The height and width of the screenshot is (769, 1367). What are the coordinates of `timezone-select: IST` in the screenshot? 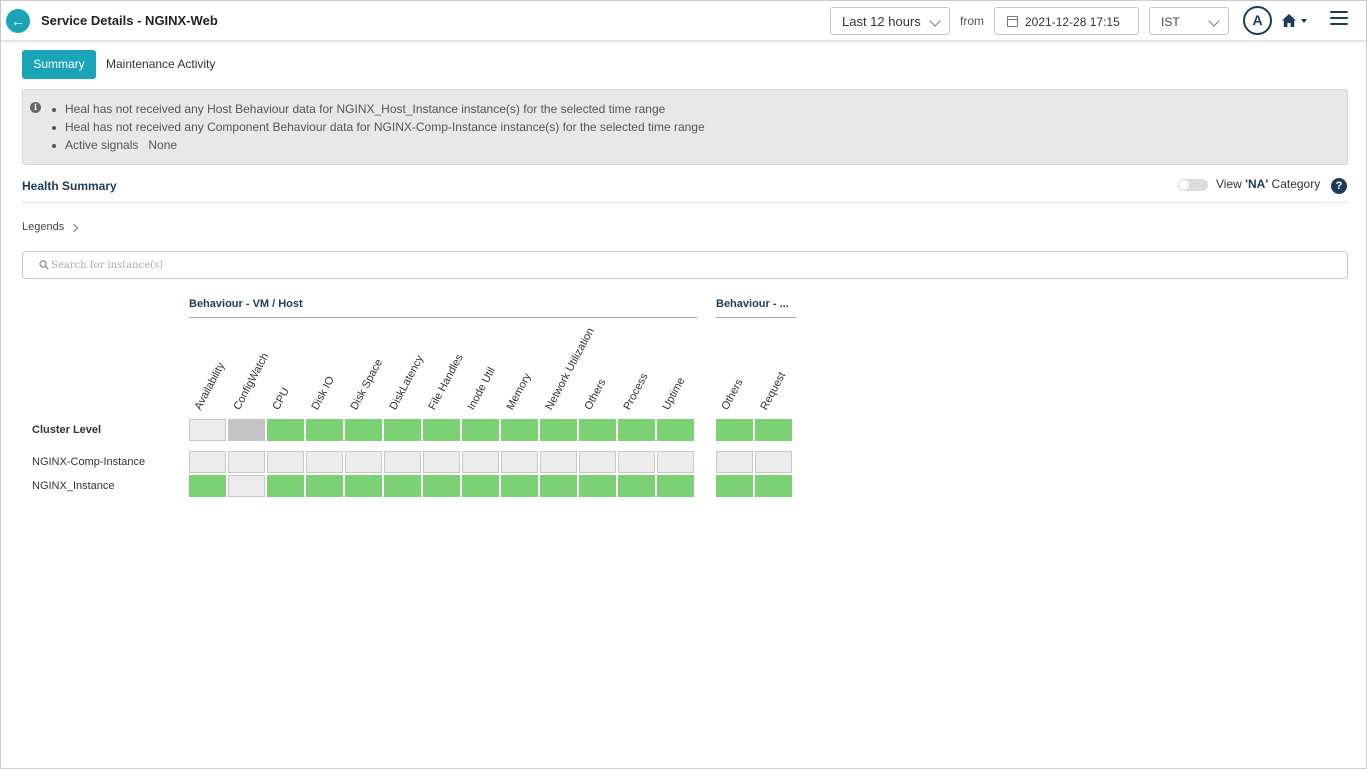 It's located at (1189, 21).